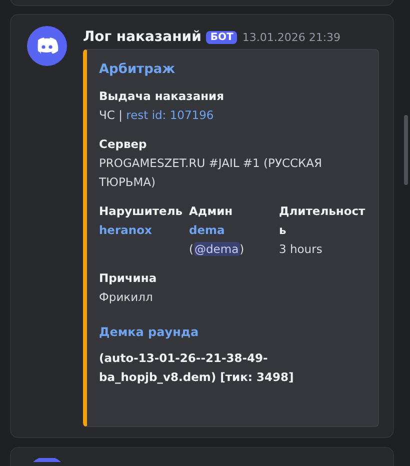 This screenshot has width=410, height=466. Describe the element at coordinates (128, 278) in the screenshot. I see `field-label: Причина` at that location.